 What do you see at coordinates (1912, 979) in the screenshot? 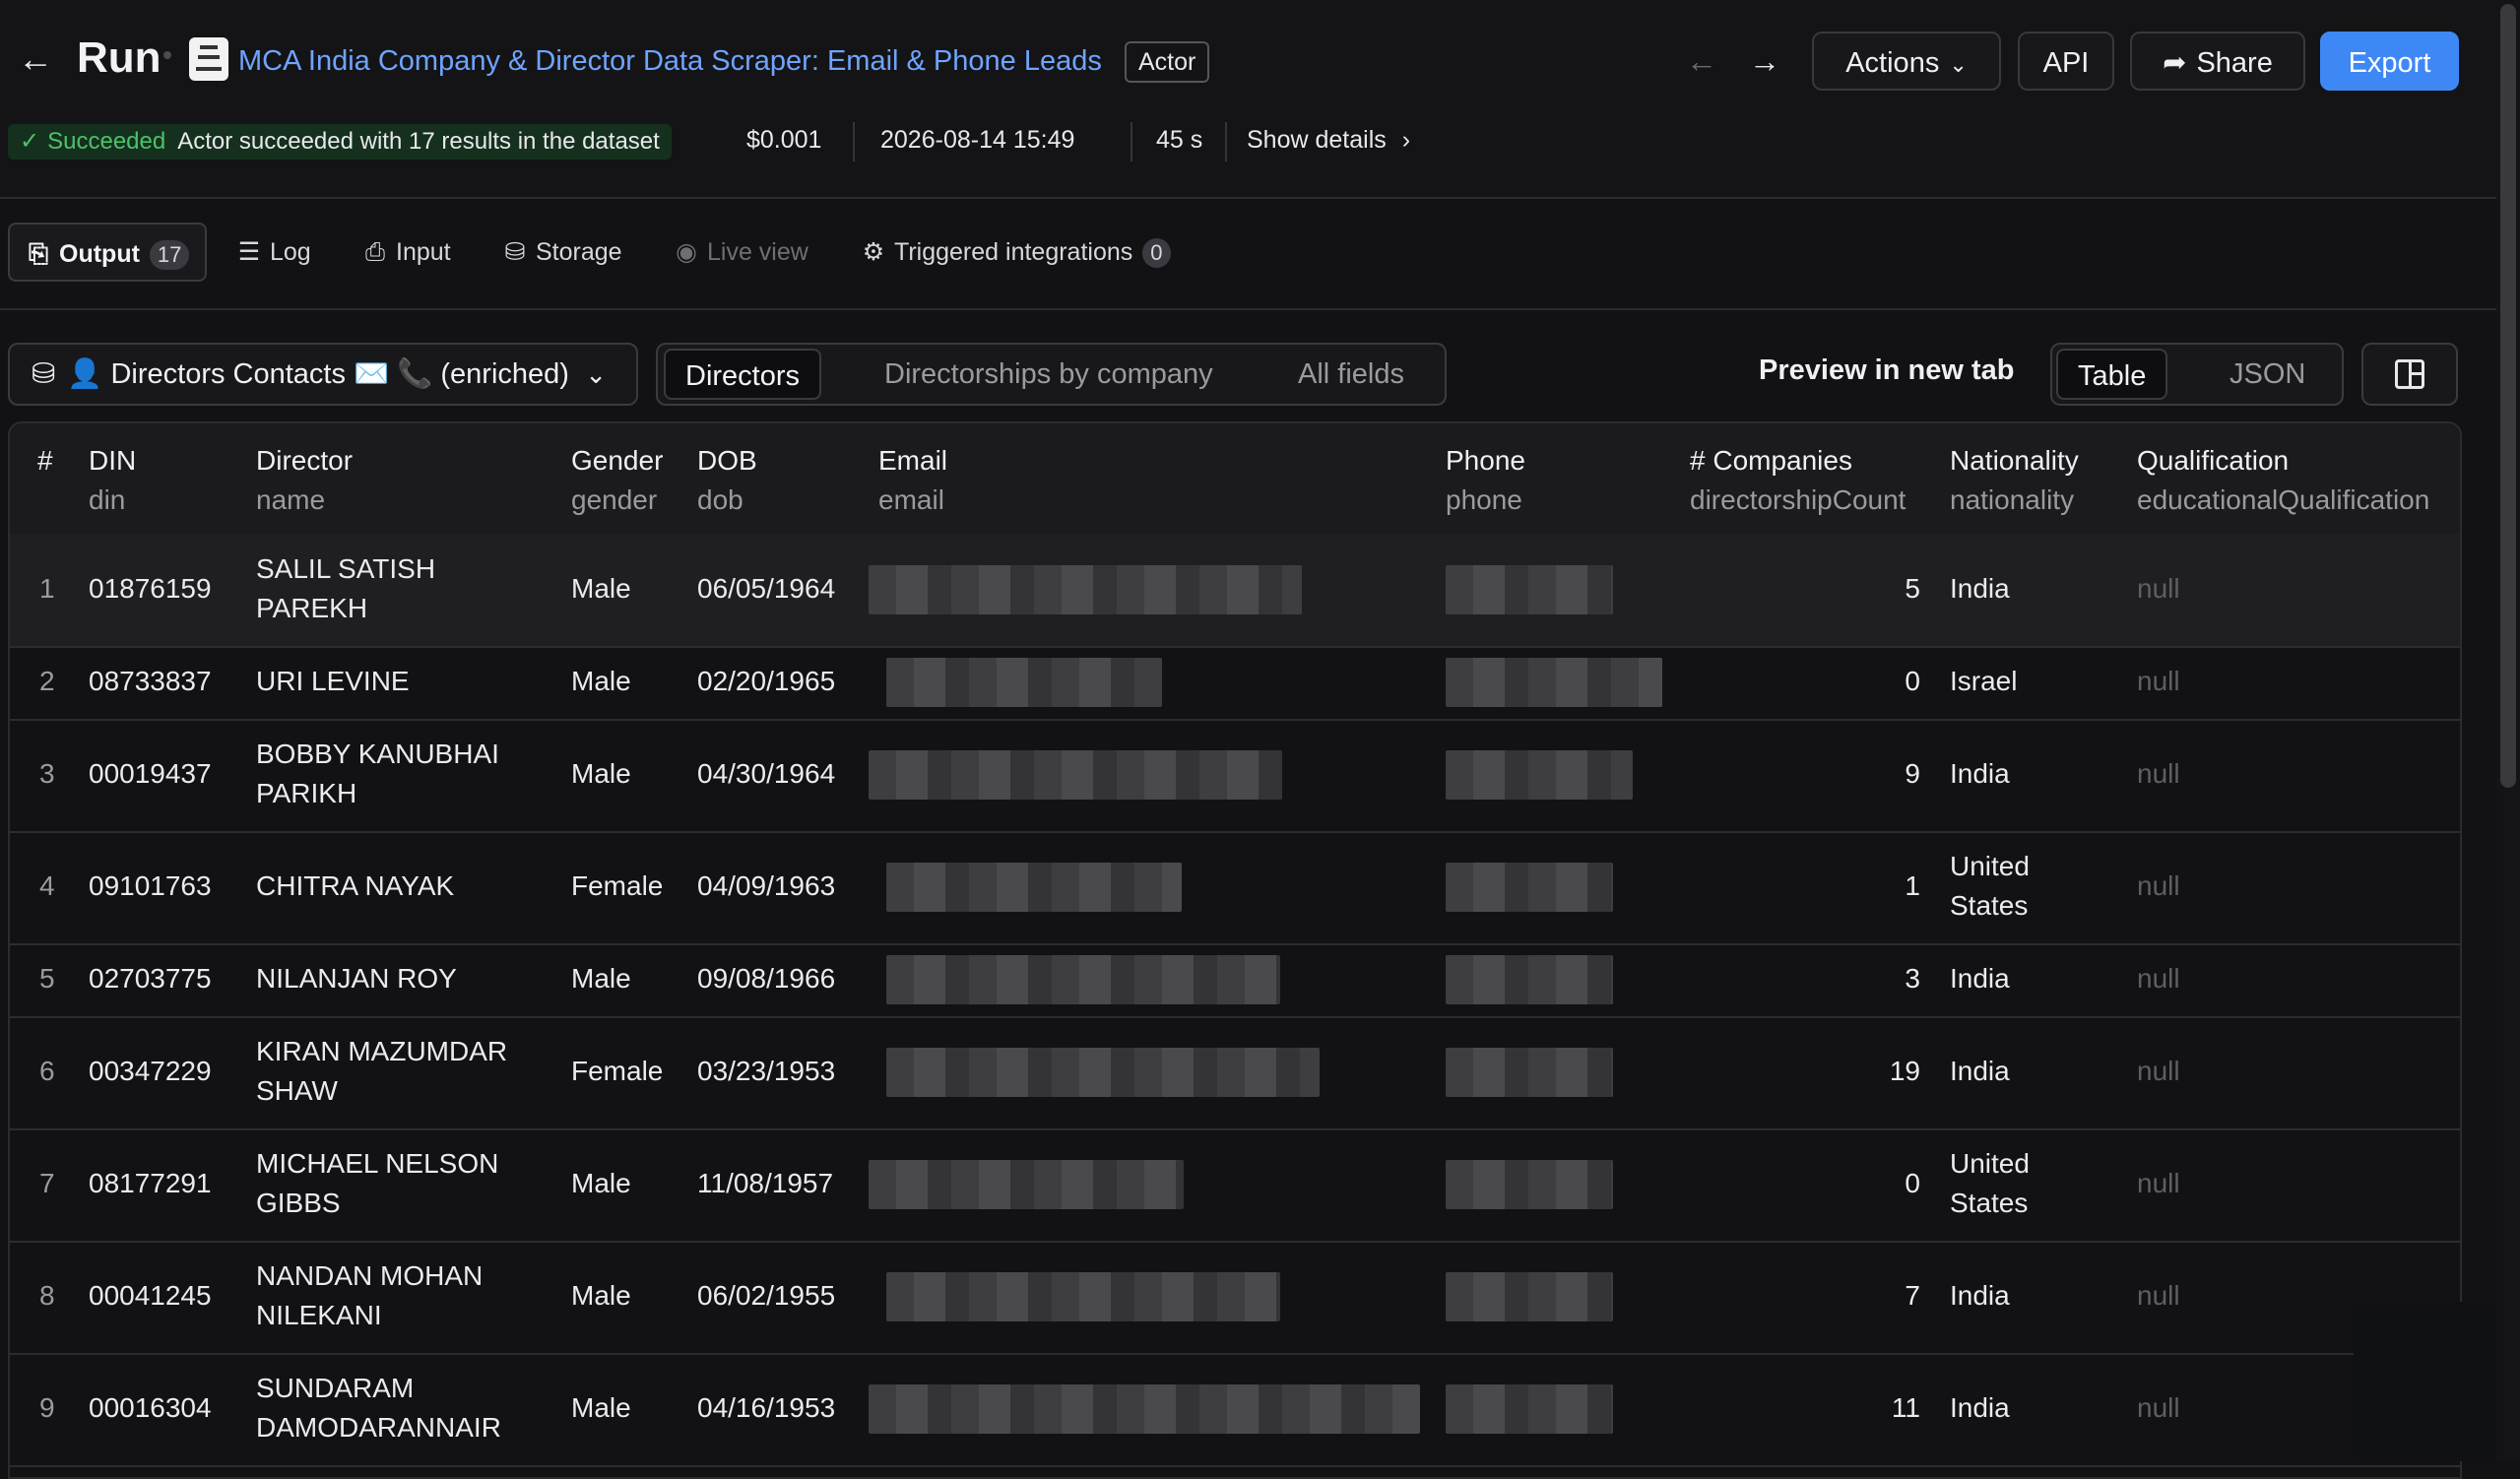
I see `companies-count-cell: 3` at bounding box center [1912, 979].